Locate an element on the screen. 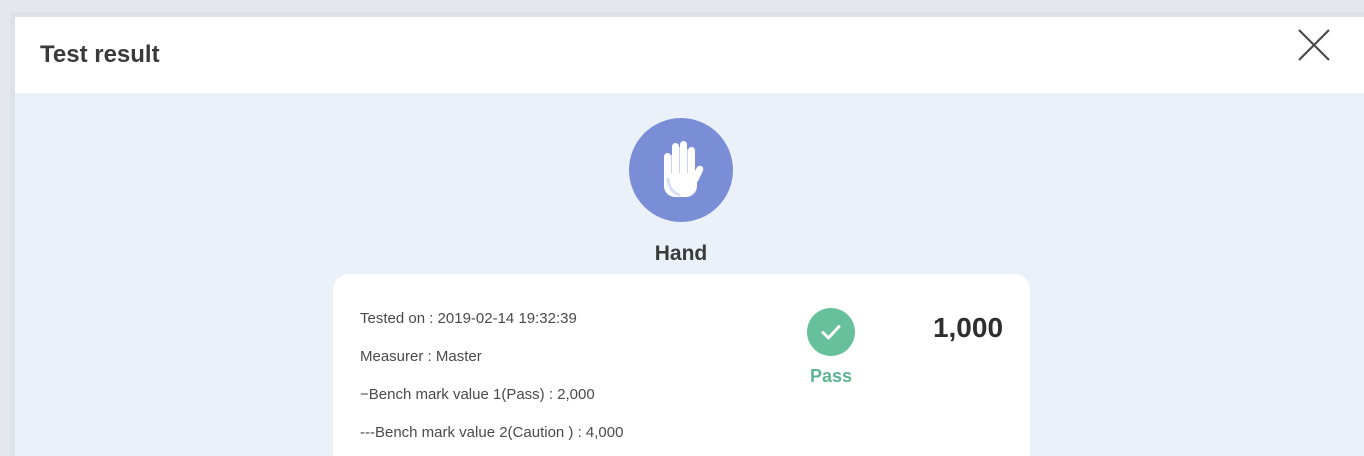 This screenshot has height=456, width=1364. measurer-text: Measurer : Master is located at coordinates (421, 356).